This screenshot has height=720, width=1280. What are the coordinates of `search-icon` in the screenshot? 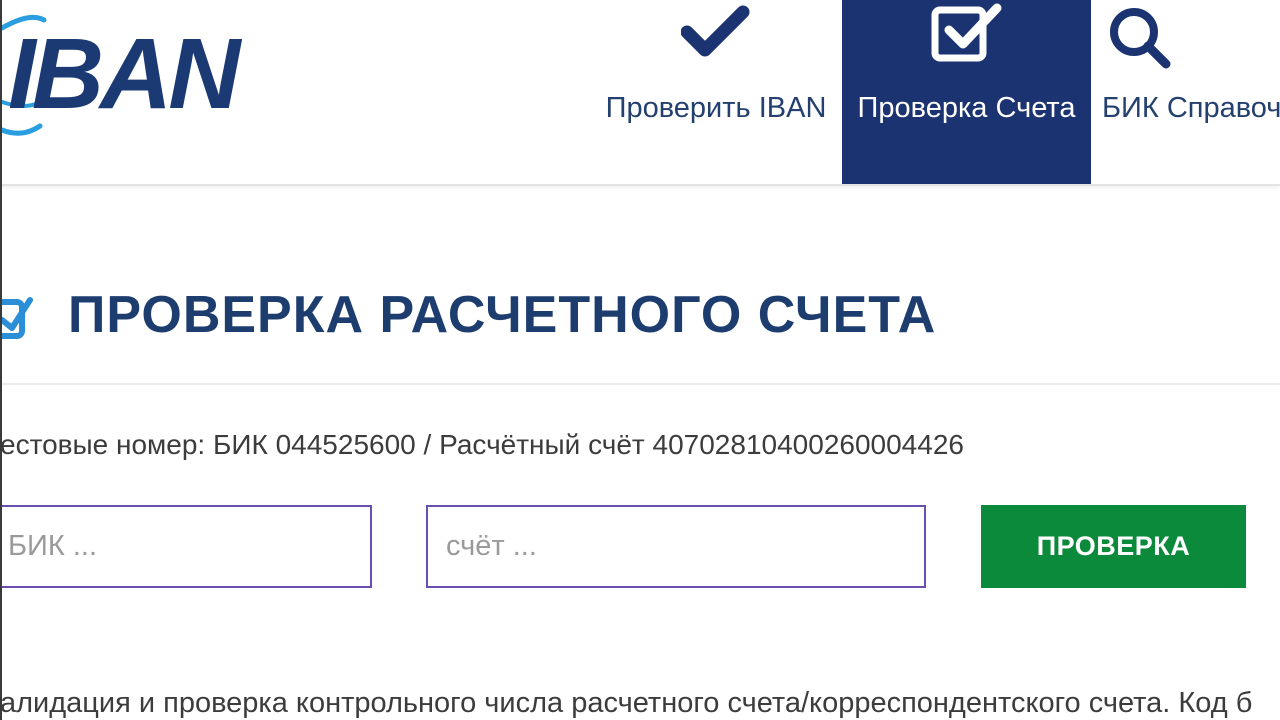 It's located at (1140, 38).